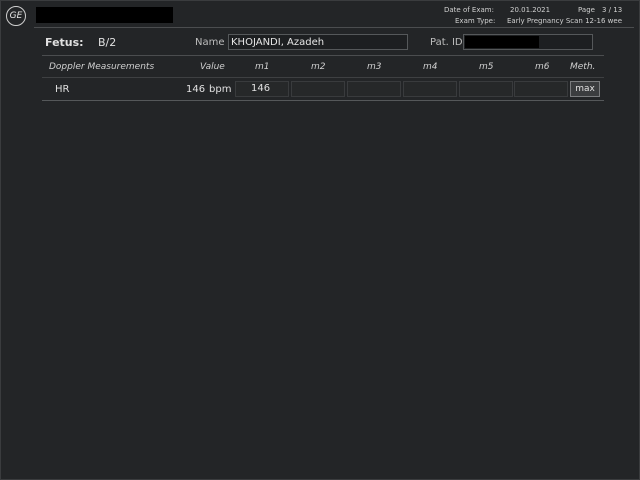  I want to click on section-divider, so click(323, 55).